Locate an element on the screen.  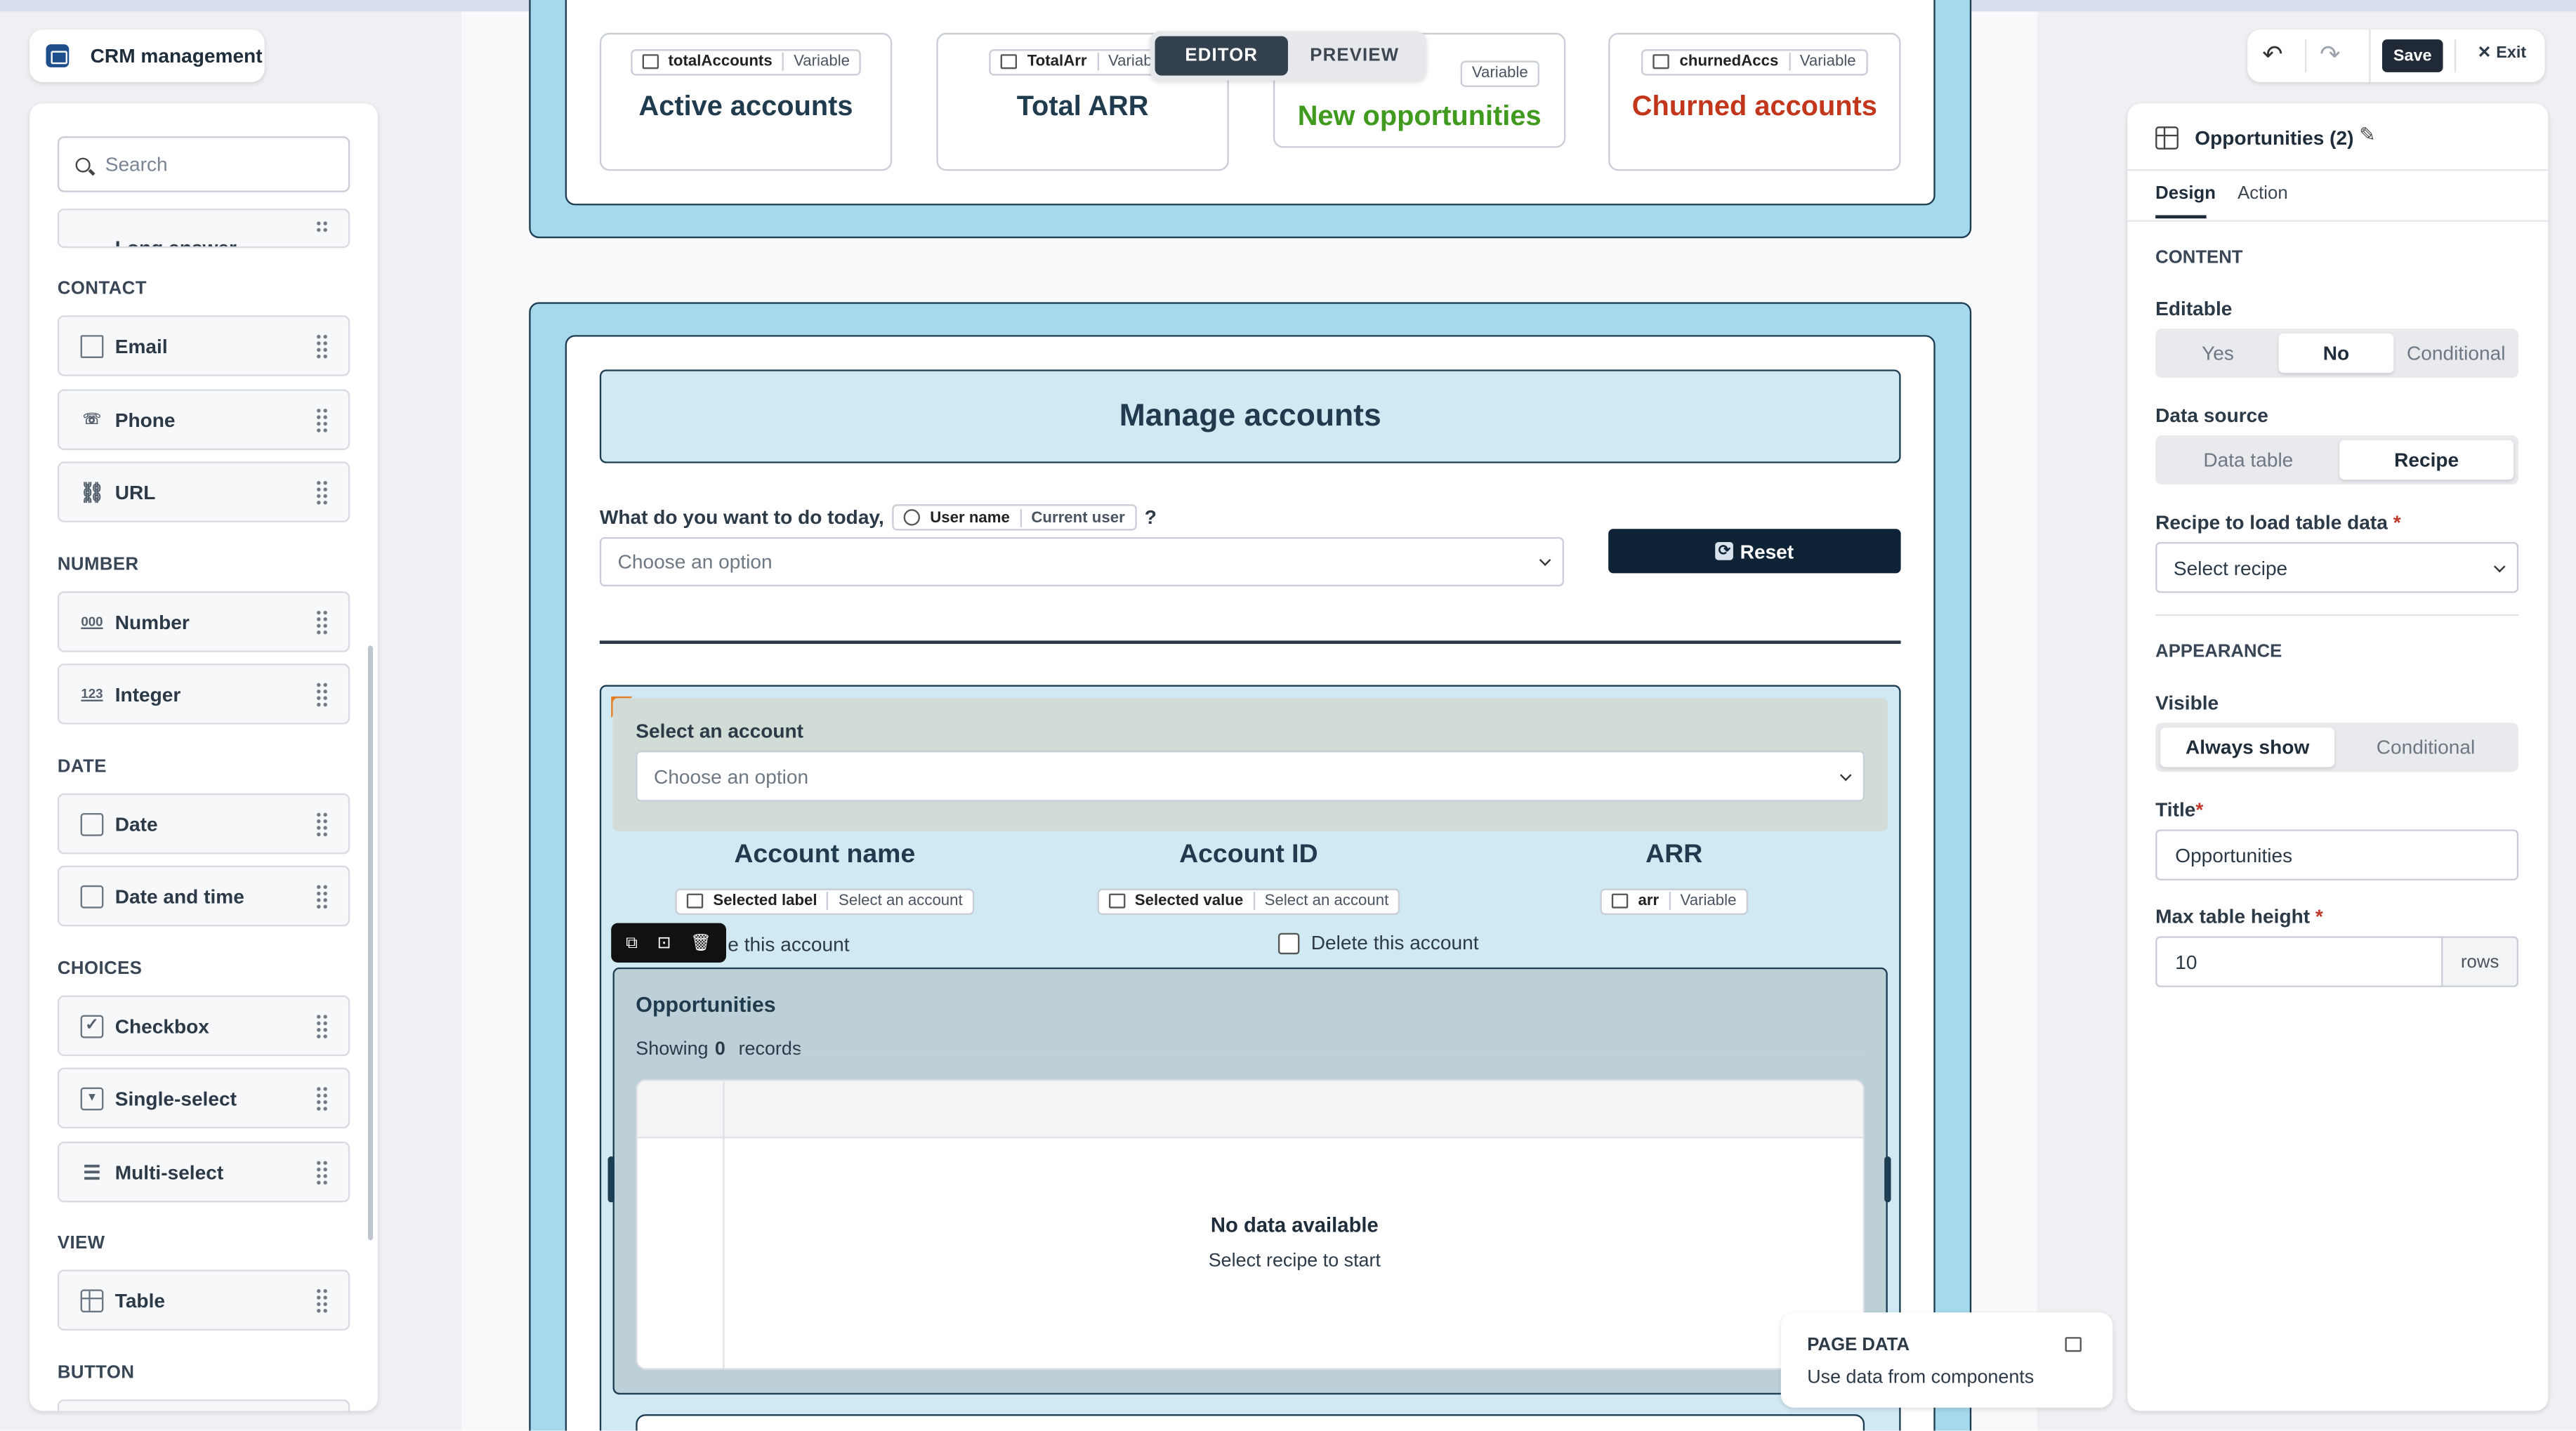
refresh-icon: ⟳ is located at coordinates (1724, 551).